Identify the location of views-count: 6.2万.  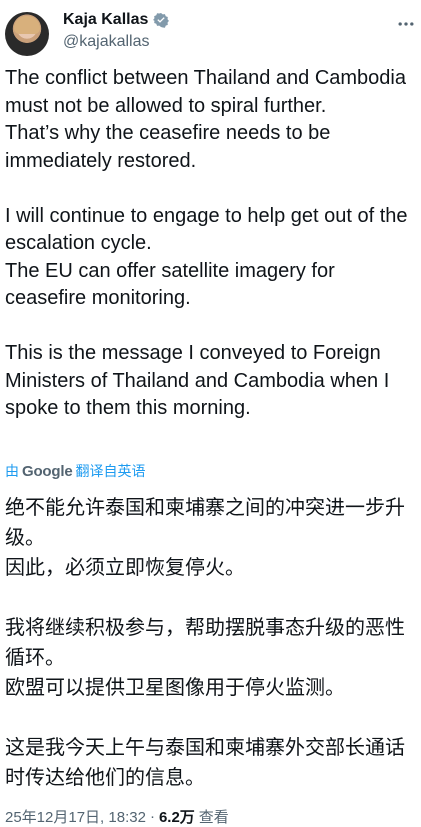
(176, 817).